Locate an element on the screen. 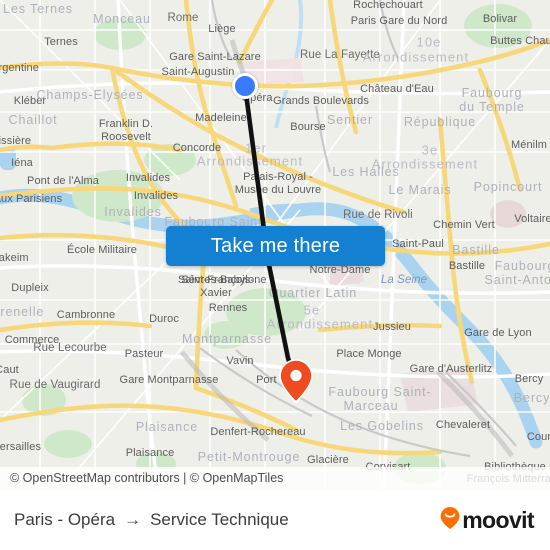 Image resolution: width=550 pixels, height=550 pixels. moovit-pin-icon is located at coordinates (450, 520).